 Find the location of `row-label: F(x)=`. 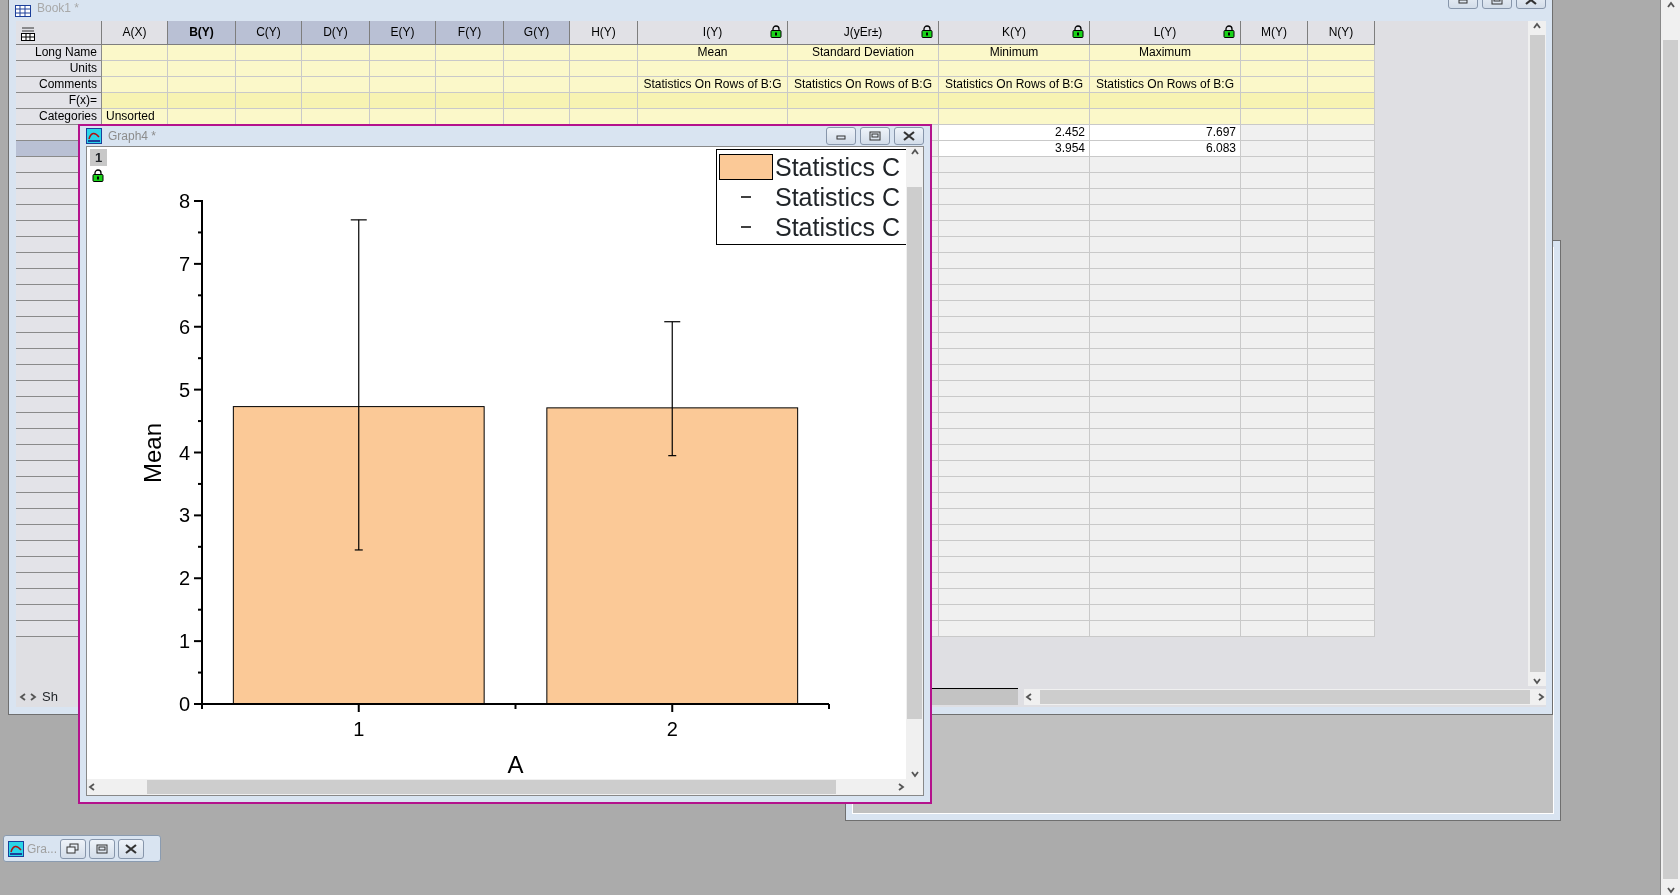

row-label: F(x)= is located at coordinates (59, 101).